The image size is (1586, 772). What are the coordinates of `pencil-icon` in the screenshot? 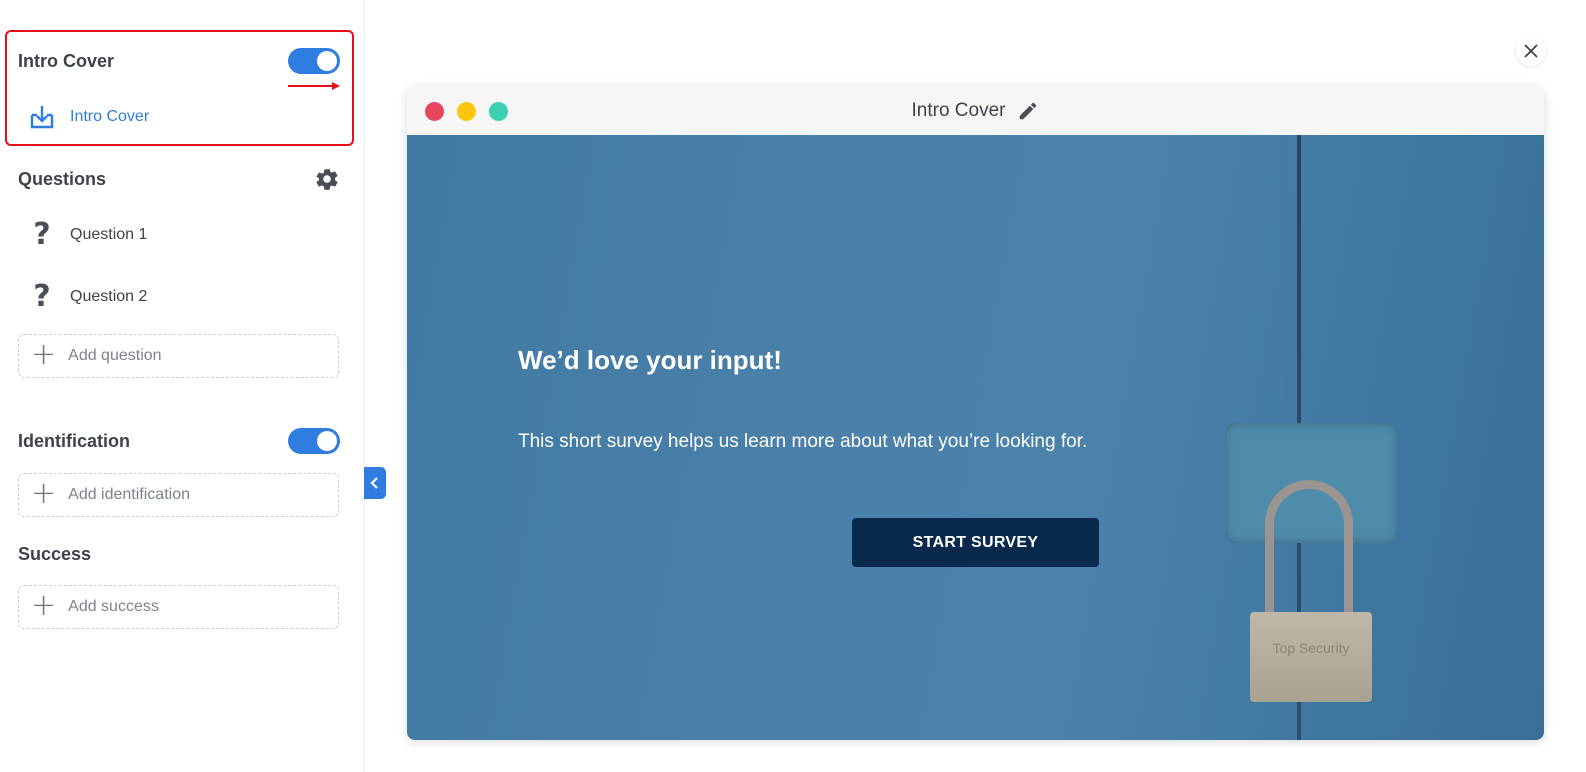 It's located at (1028, 111).